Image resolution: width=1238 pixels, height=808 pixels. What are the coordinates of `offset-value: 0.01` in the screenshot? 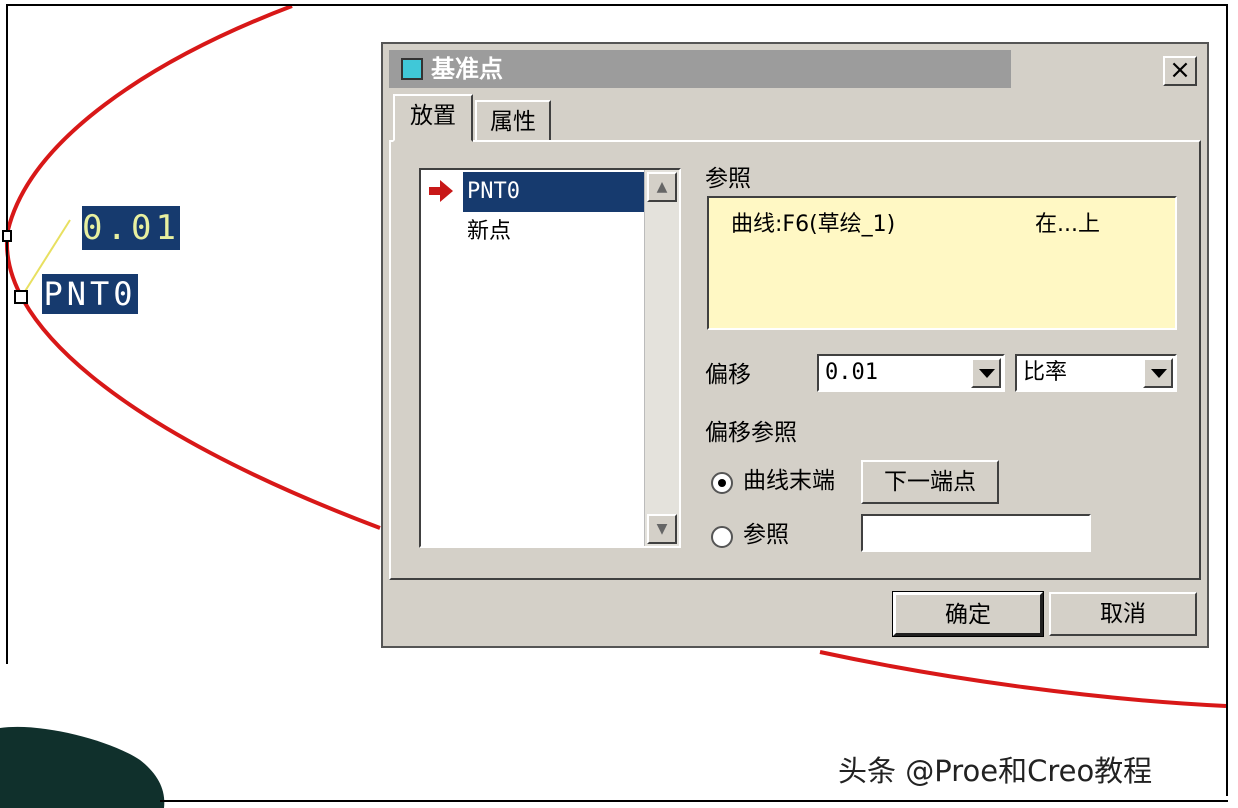 It's located at (851, 372).